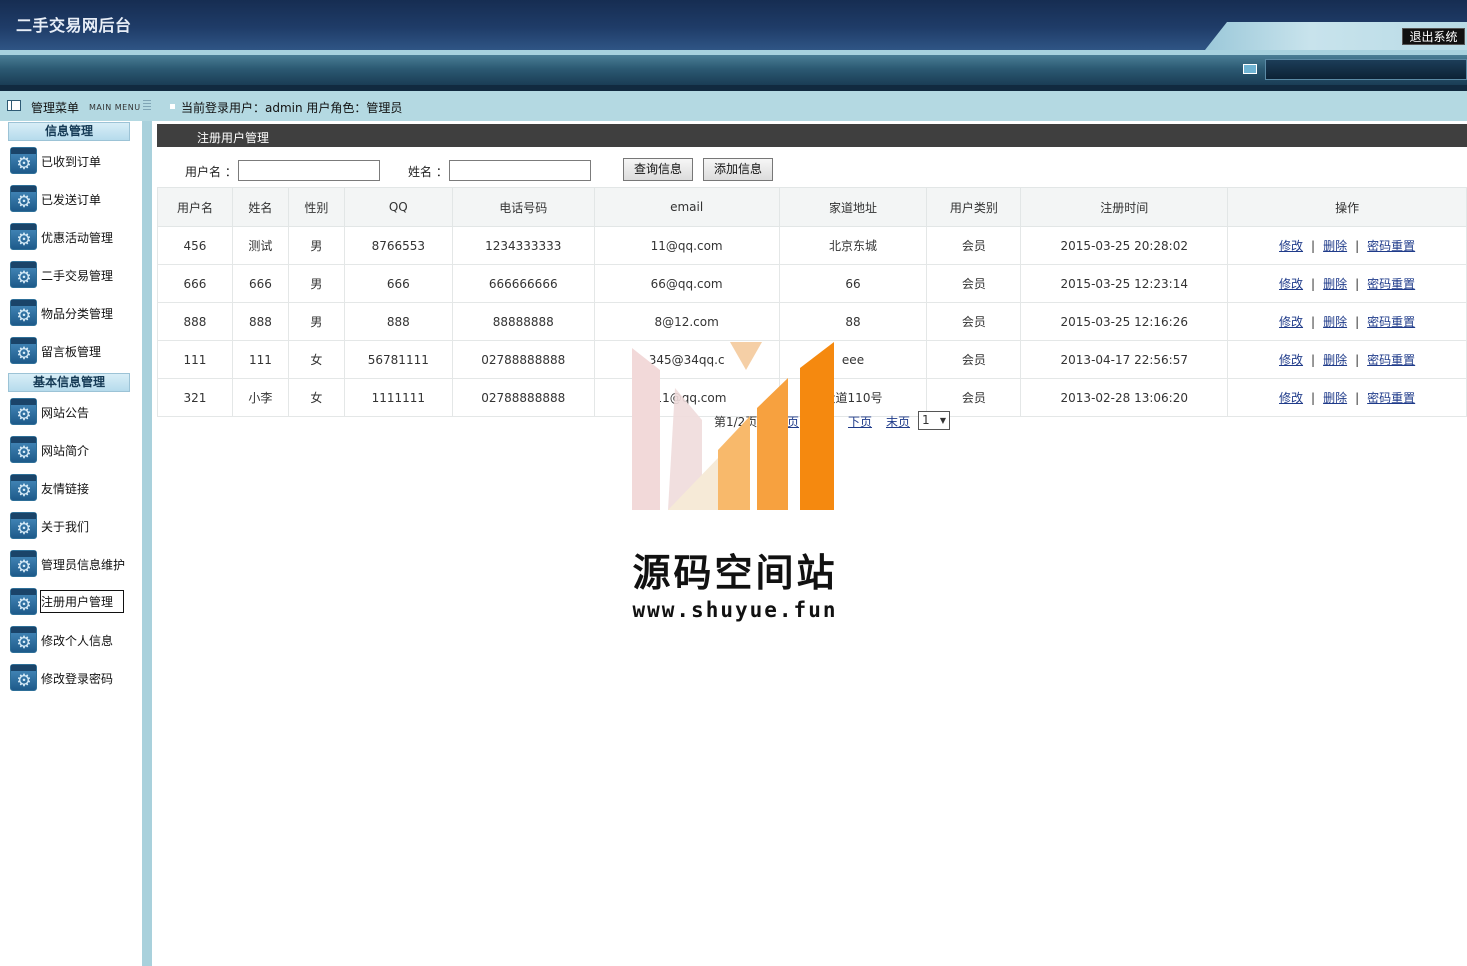 The height and width of the screenshot is (966, 1467). I want to click on cell-name: 111, so click(260, 359).